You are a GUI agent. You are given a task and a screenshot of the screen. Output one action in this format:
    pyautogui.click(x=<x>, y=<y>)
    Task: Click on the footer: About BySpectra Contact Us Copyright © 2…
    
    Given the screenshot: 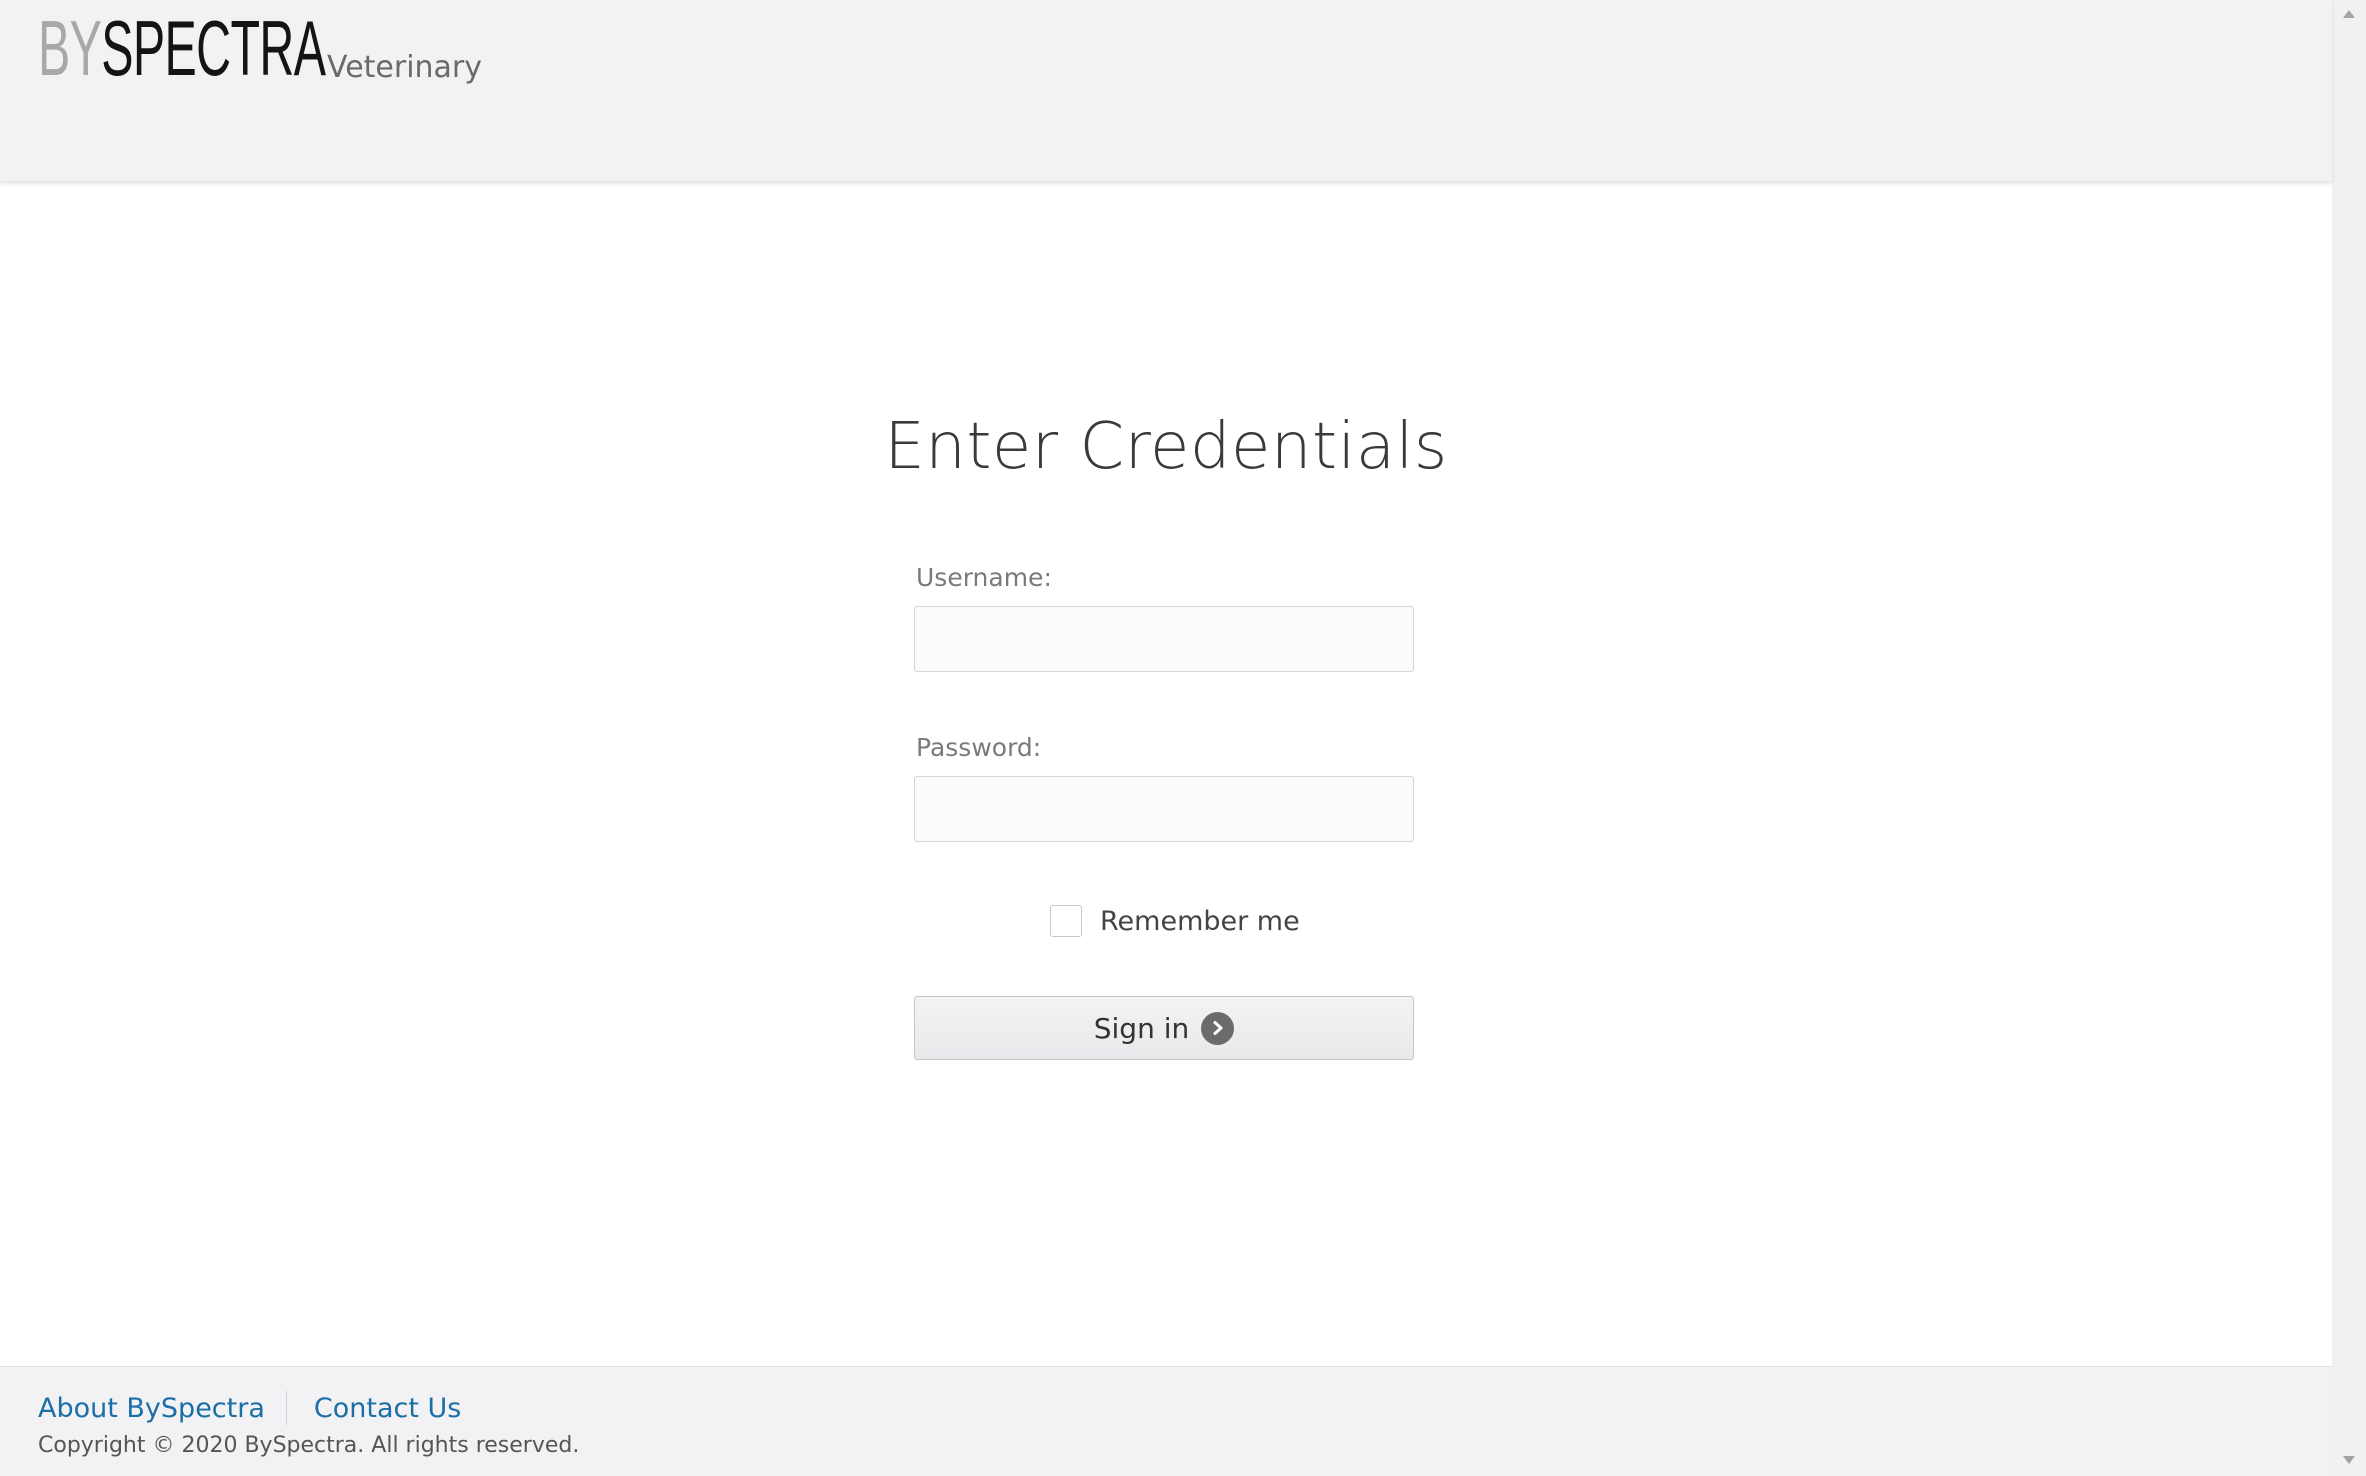 What is the action you would take?
    pyautogui.click(x=1166, y=1421)
    